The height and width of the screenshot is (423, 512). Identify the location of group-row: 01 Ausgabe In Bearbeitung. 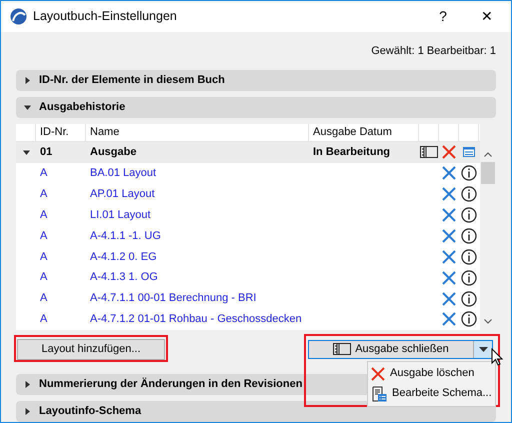
(248, 152).